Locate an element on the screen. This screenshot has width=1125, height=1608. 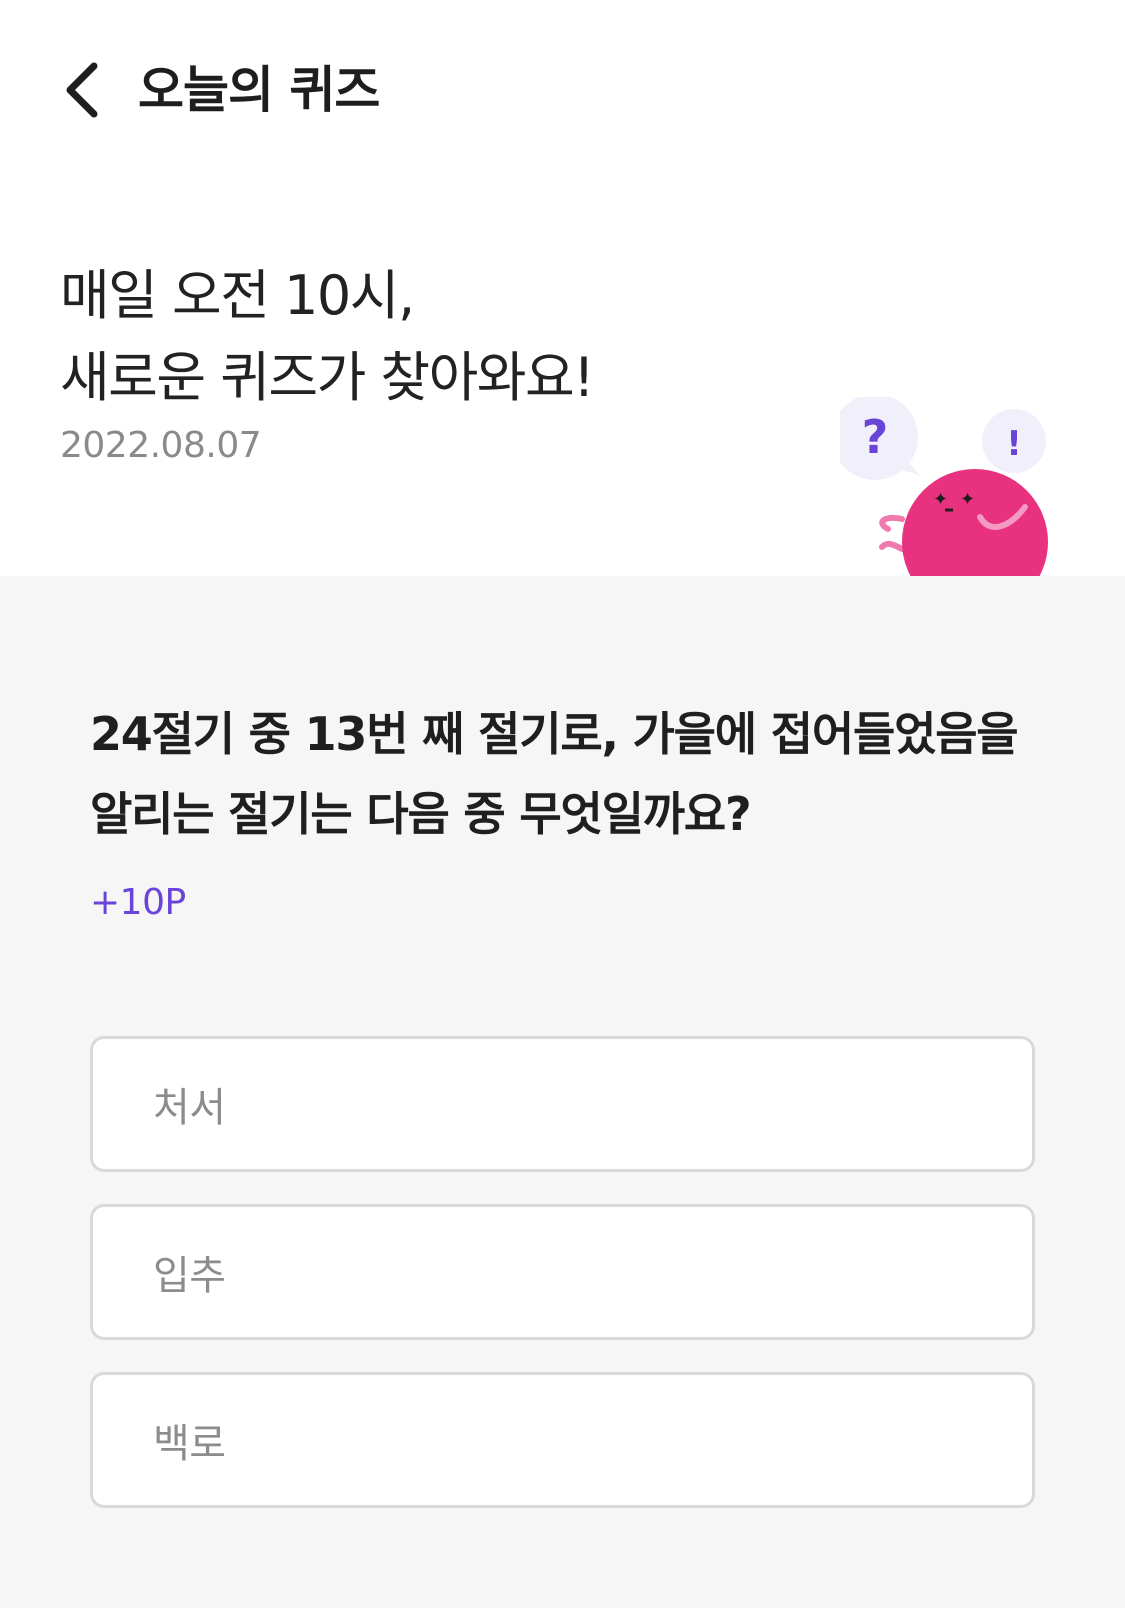
answer-option-label: 백로 is located at coordinates (189, 1444).